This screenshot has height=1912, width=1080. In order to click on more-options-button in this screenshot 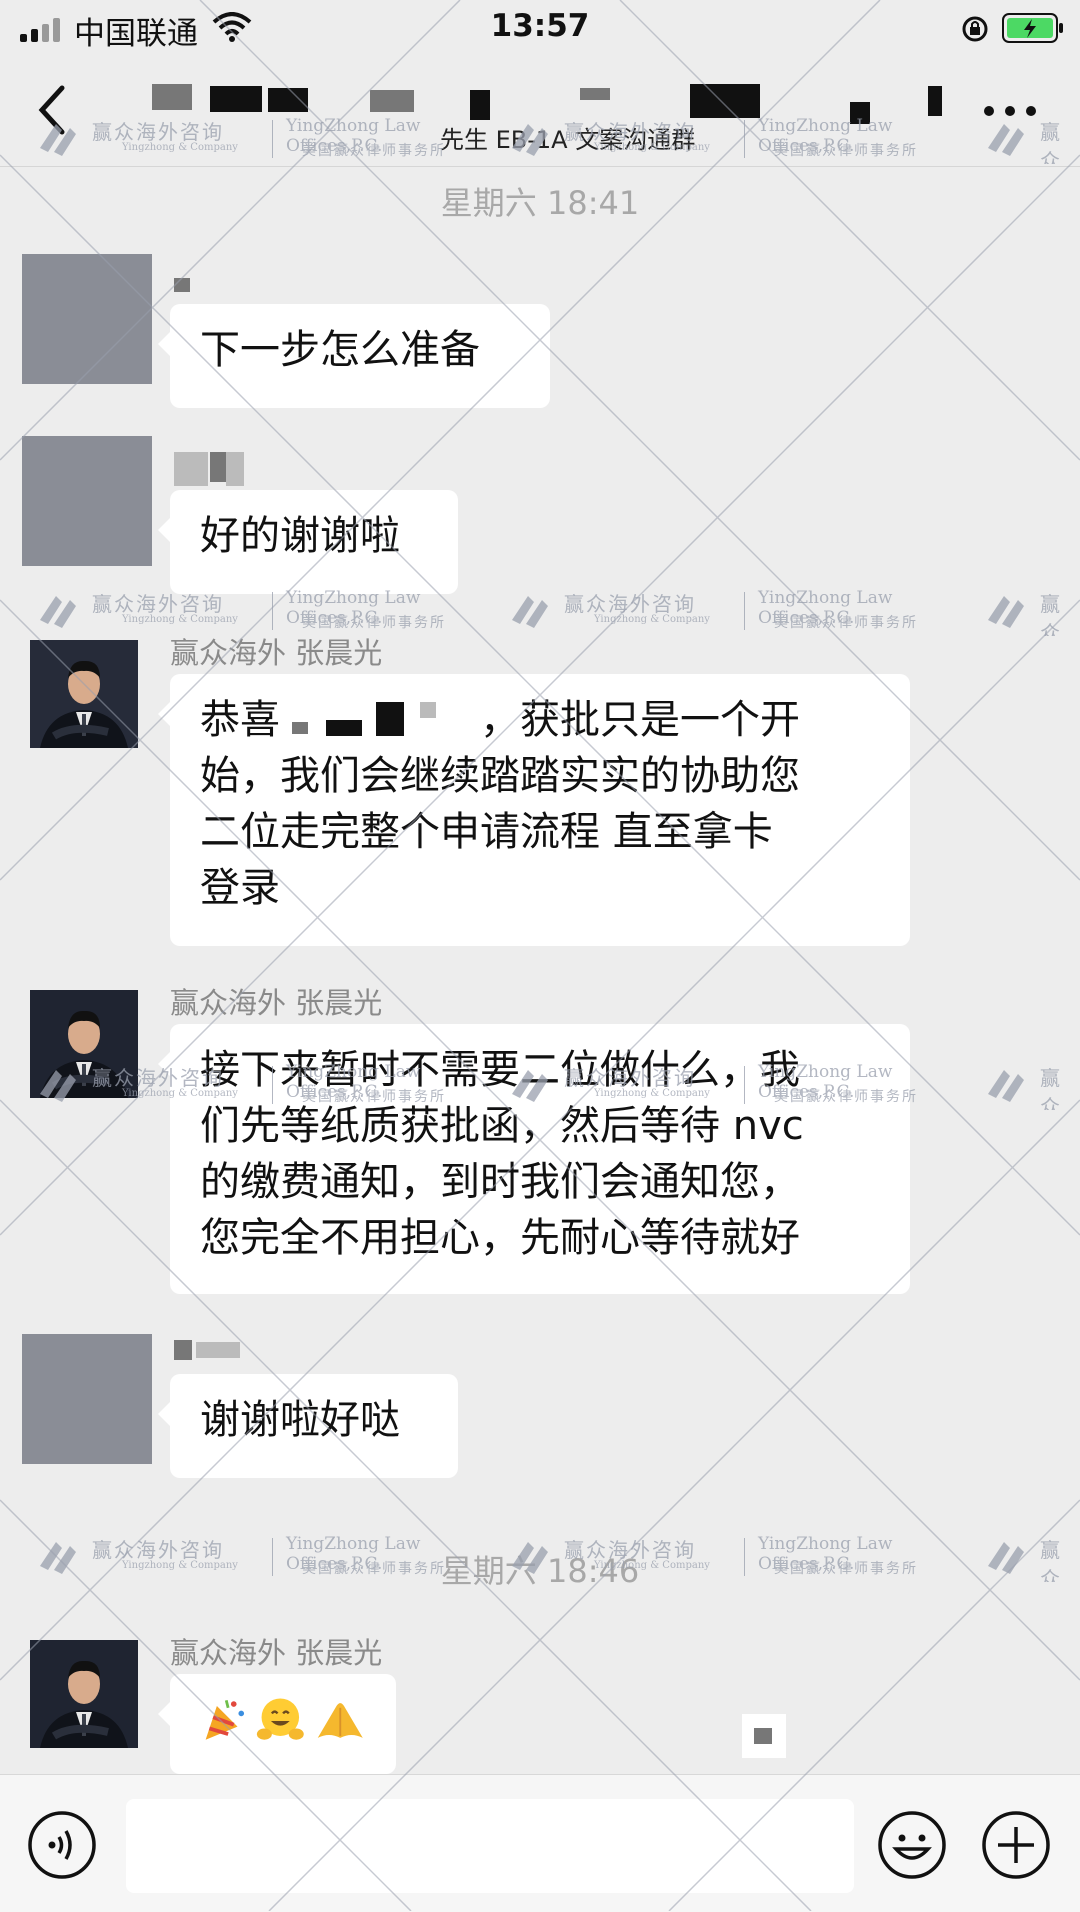, I will do `click(1010, 112)`.